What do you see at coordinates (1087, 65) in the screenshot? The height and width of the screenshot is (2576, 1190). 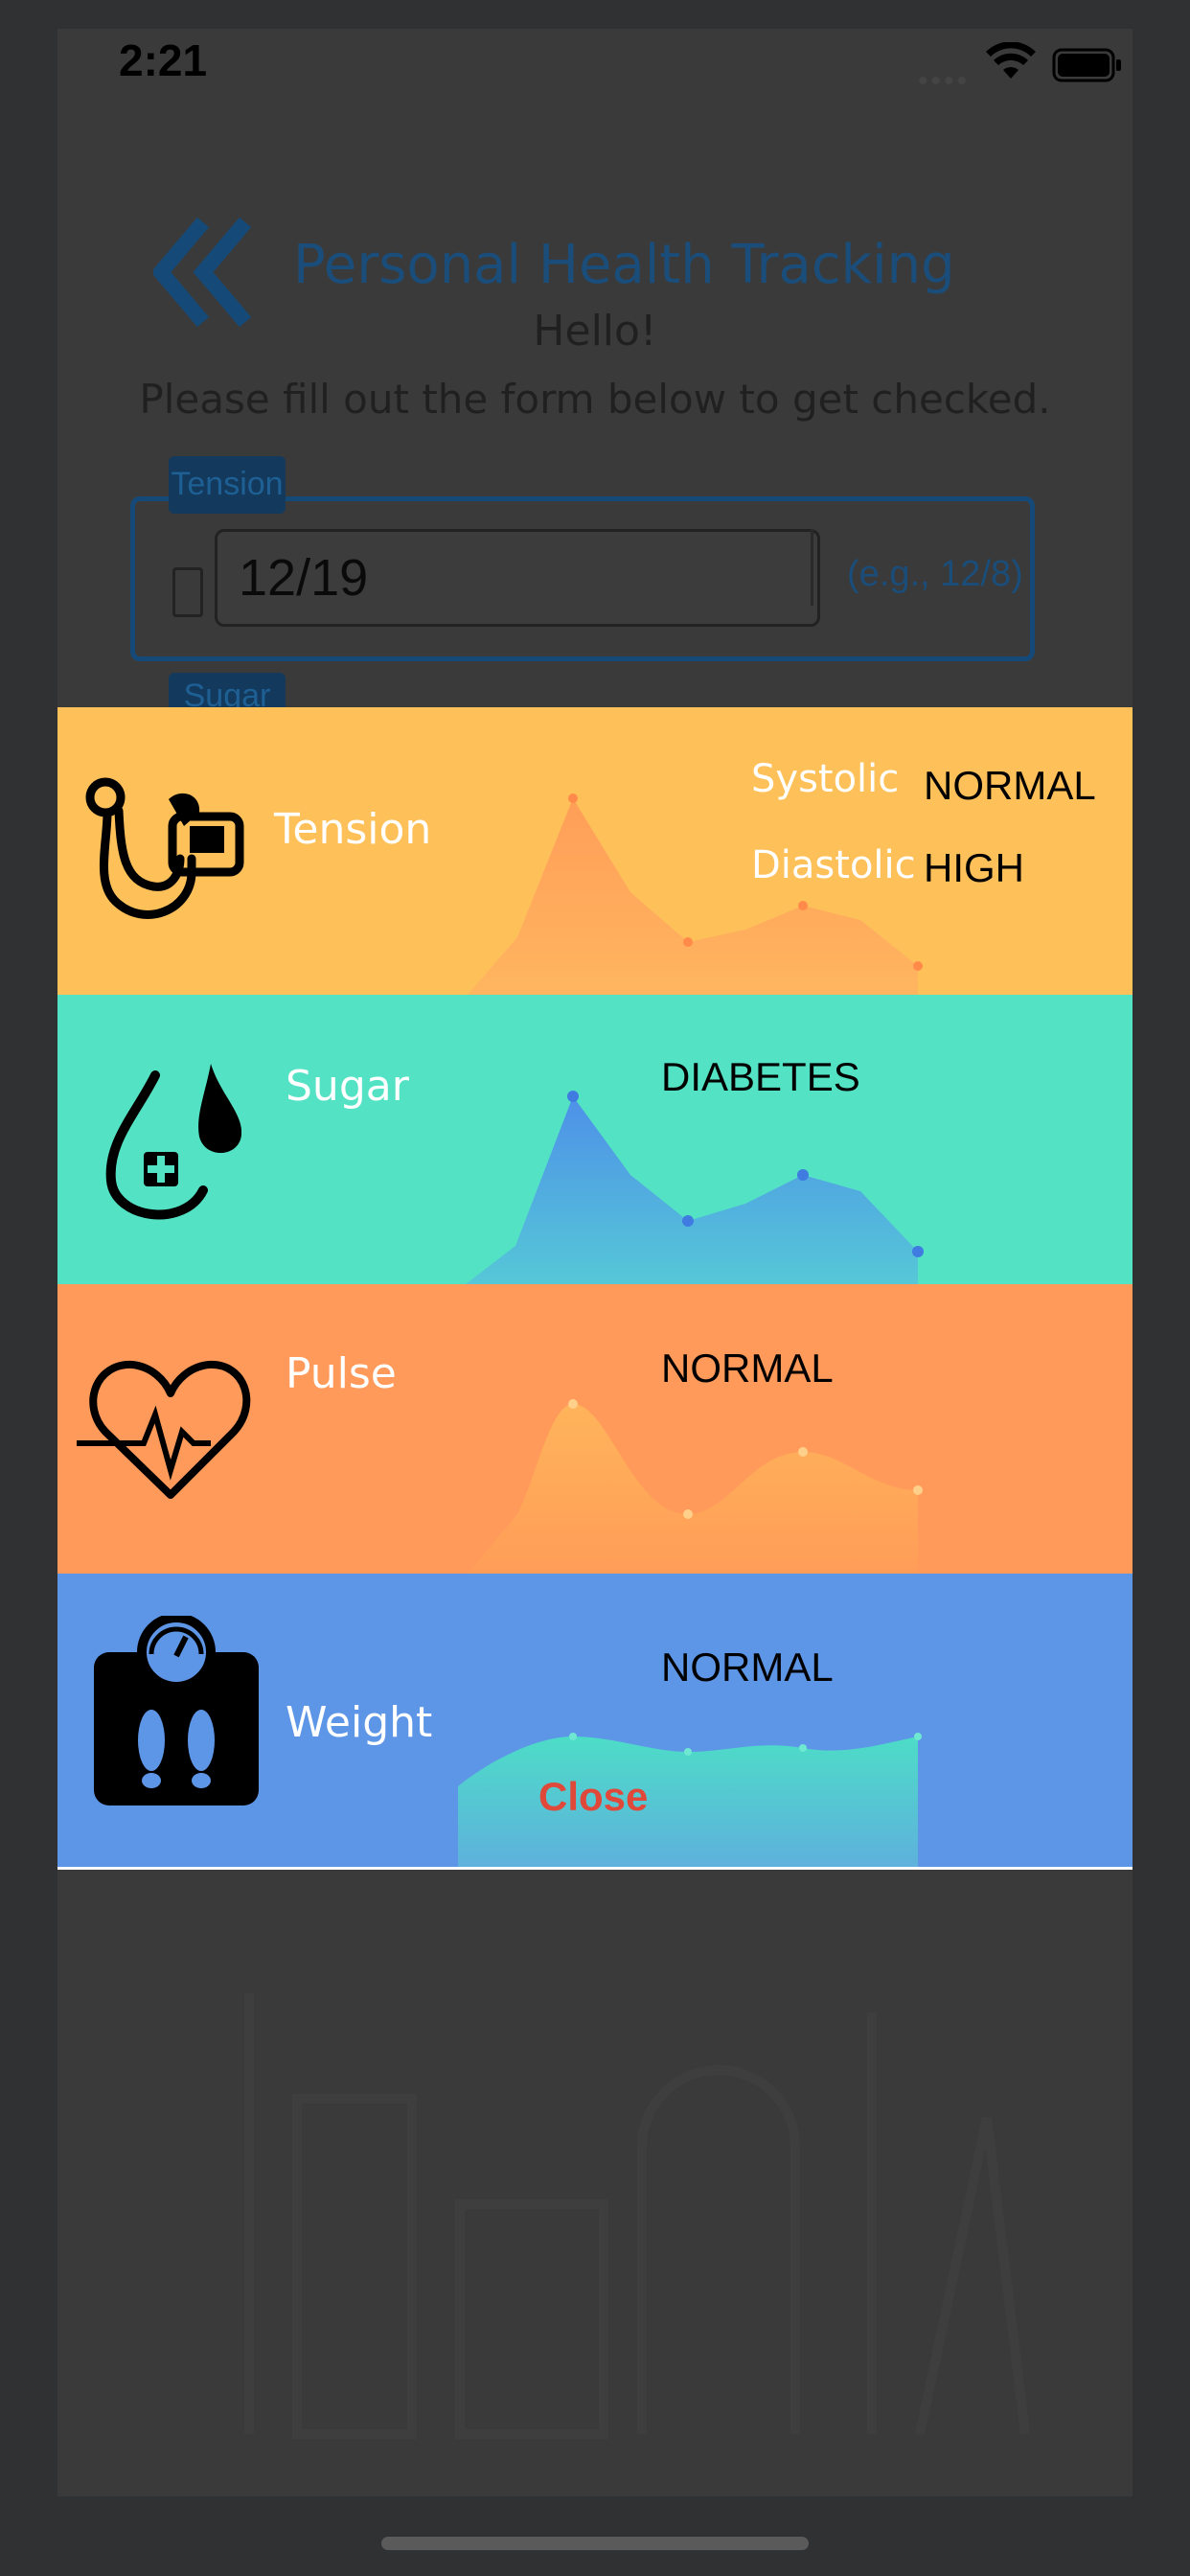 I see `battery-icon` at bounding box center [1087, 65].